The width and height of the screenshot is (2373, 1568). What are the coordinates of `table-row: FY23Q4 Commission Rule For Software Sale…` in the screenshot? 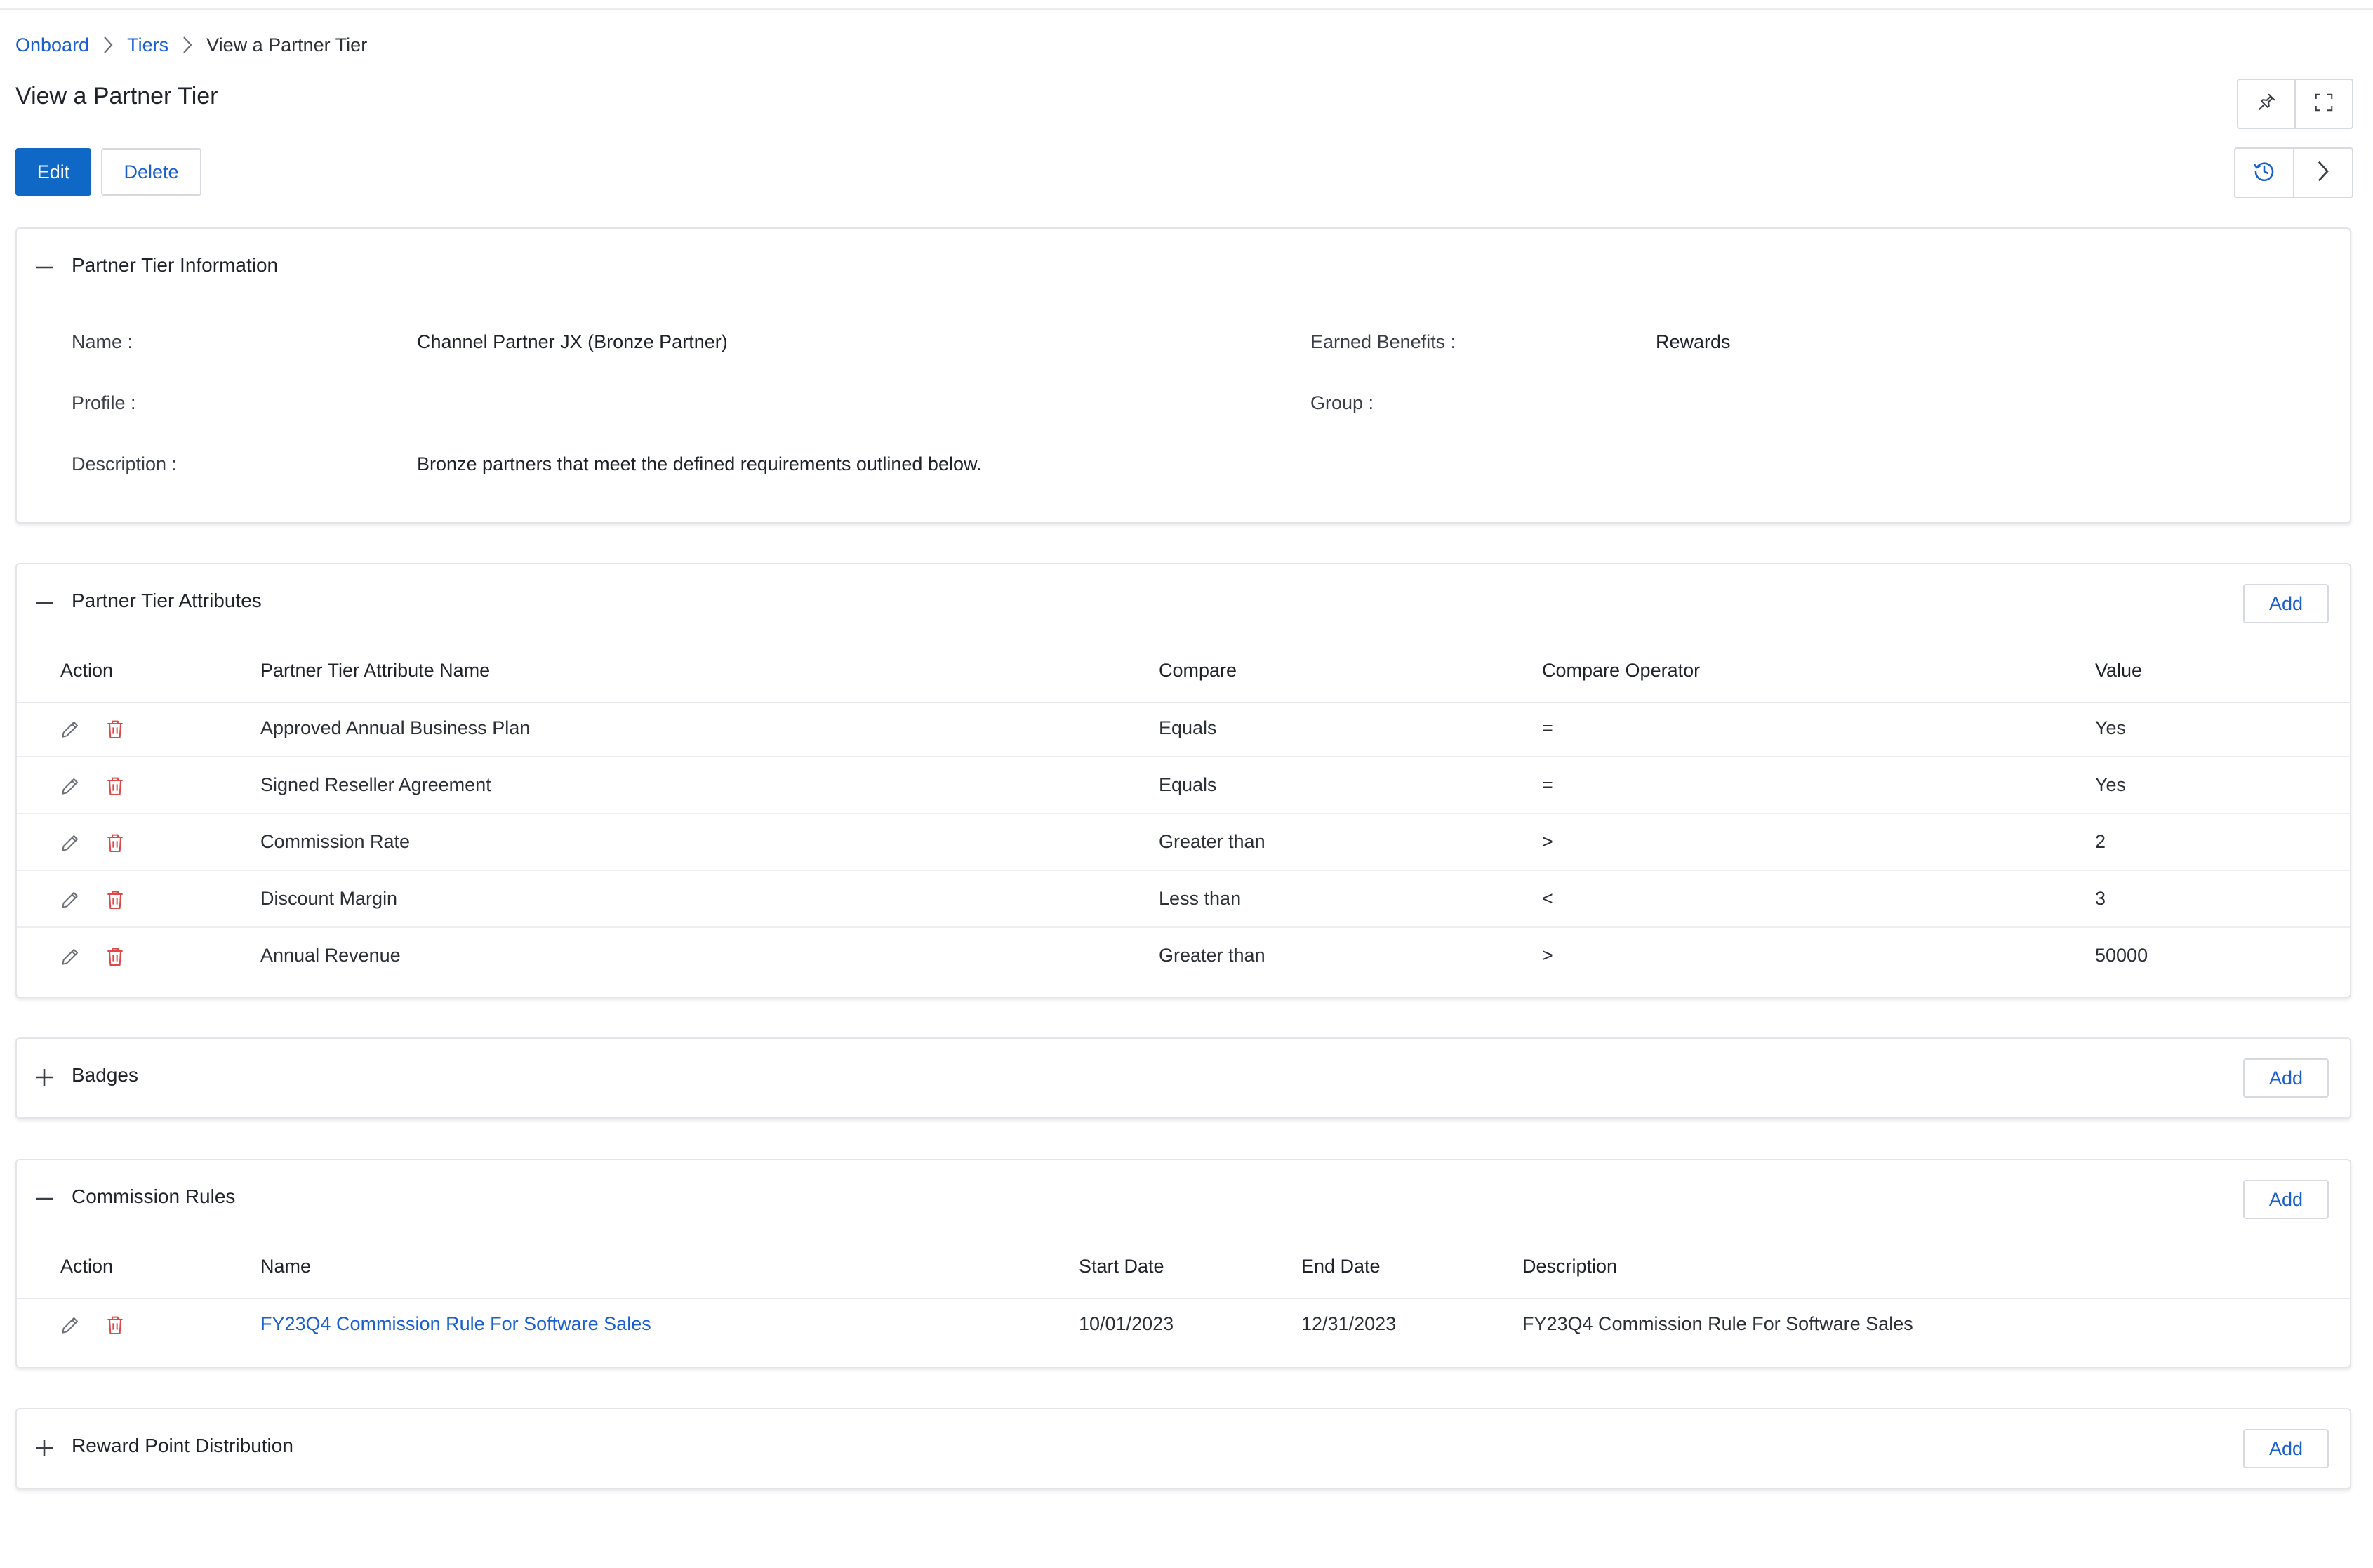 It's located at (1183, 1325).